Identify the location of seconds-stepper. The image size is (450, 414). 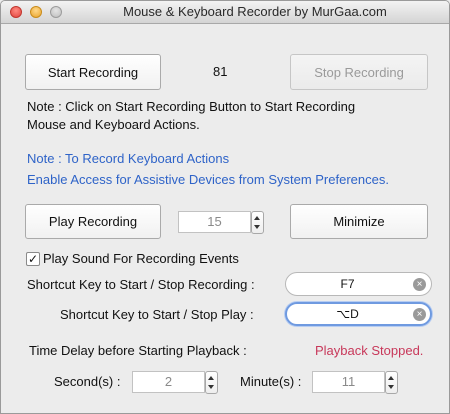
(211, 382).